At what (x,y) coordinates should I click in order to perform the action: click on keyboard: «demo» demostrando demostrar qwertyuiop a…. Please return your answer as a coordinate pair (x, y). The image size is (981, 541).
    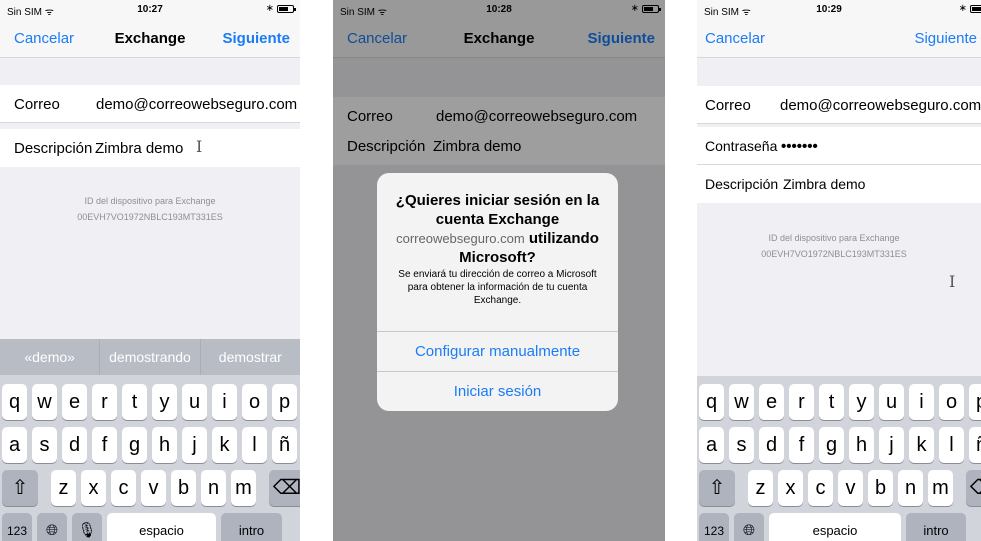
    Looking at the image, I should click on (150, 440).